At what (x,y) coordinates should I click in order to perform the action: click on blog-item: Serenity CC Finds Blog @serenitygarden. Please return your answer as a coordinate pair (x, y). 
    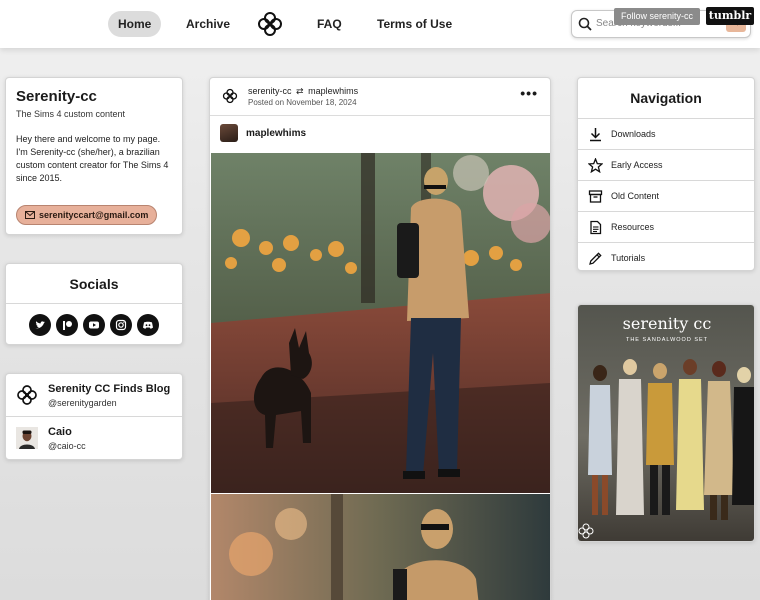
    Looking at the image, I should click on (94, 395).